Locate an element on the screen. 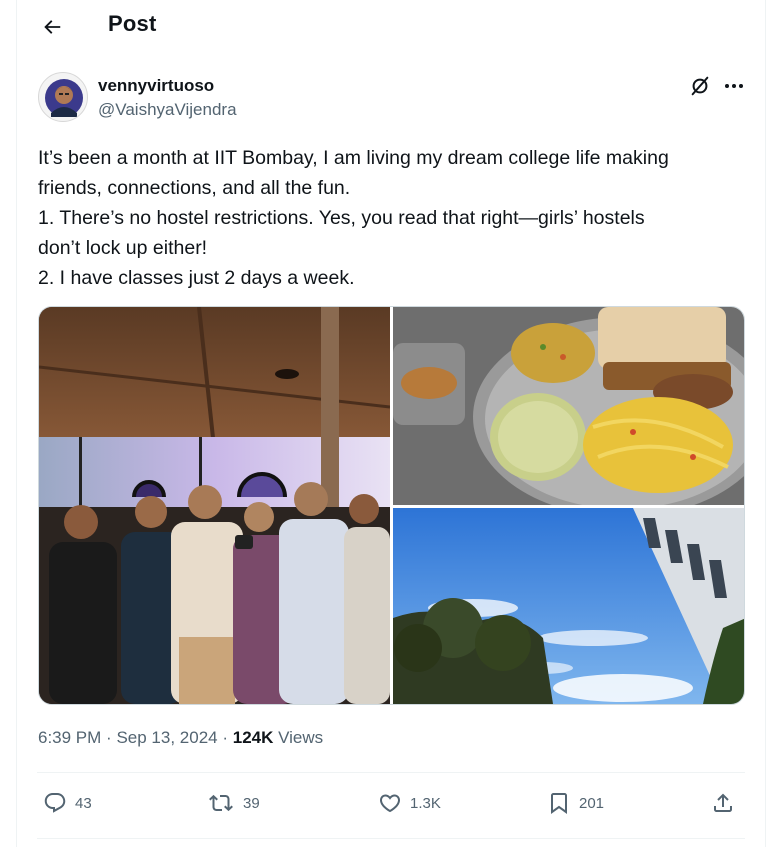  avatar-image is located at coordinates (64, 98).